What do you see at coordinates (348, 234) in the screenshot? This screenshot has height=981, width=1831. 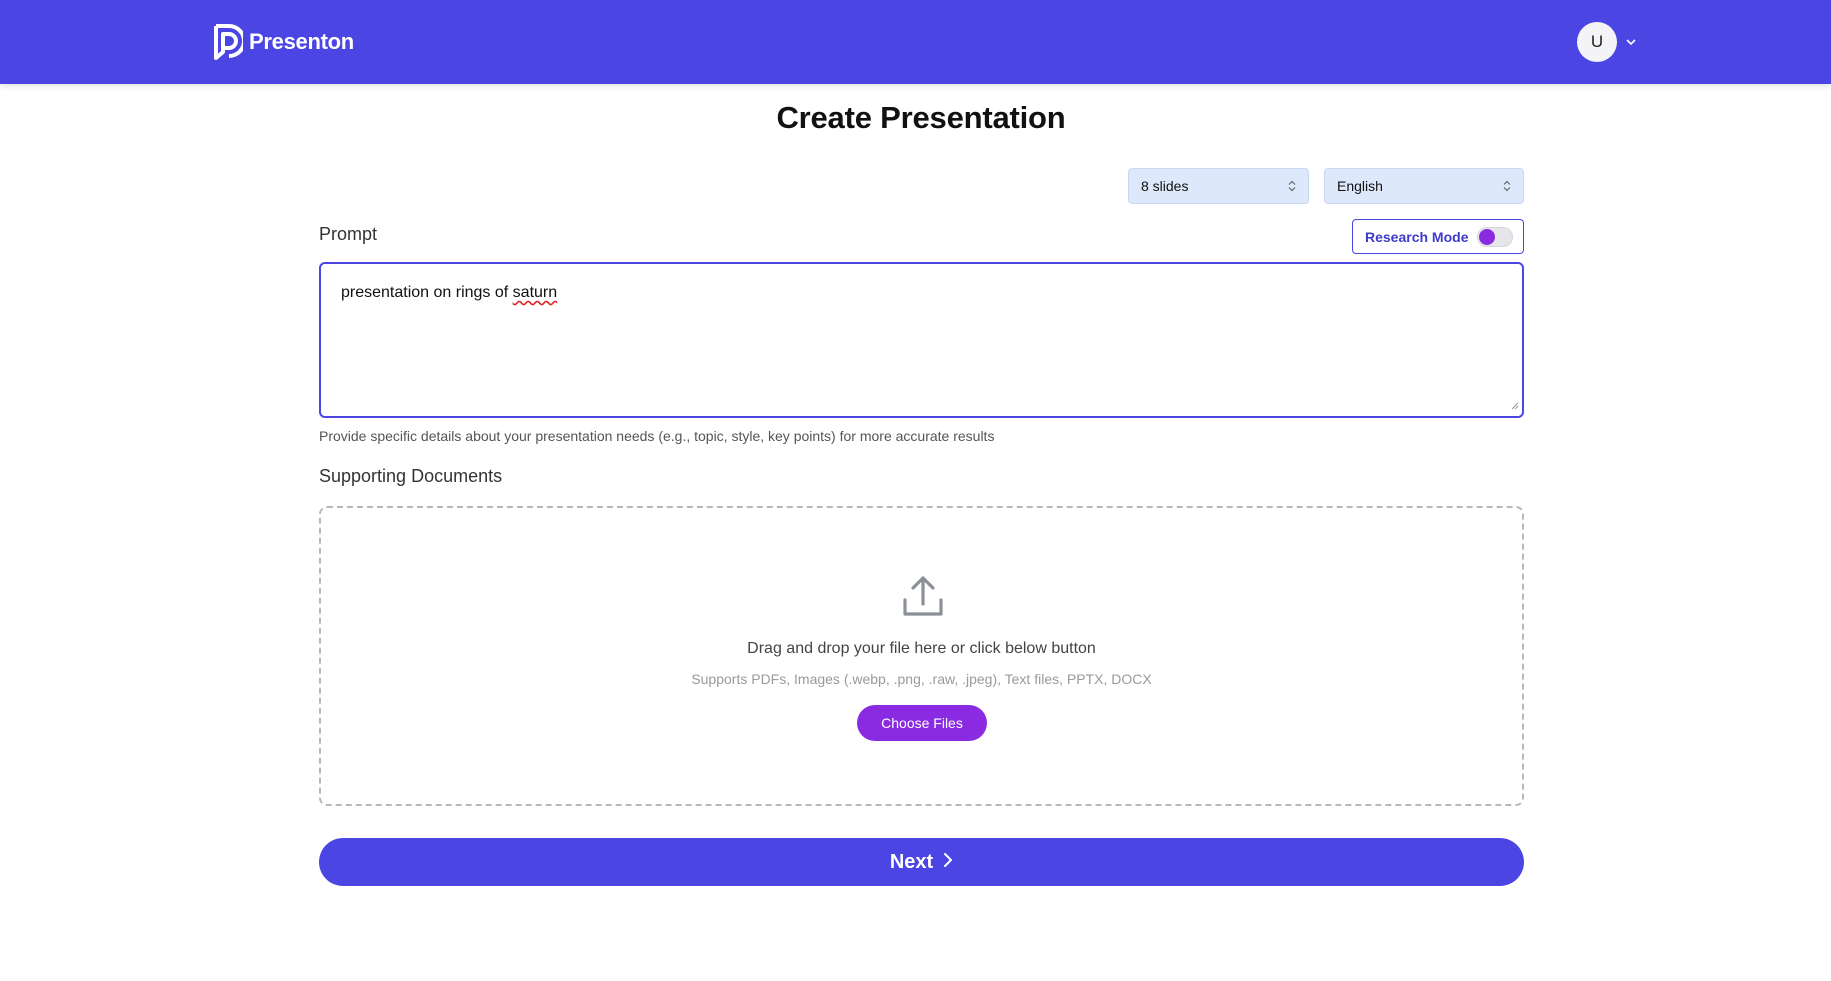 I see `prompt-label: Prompt` at bounding box center [348, 234].